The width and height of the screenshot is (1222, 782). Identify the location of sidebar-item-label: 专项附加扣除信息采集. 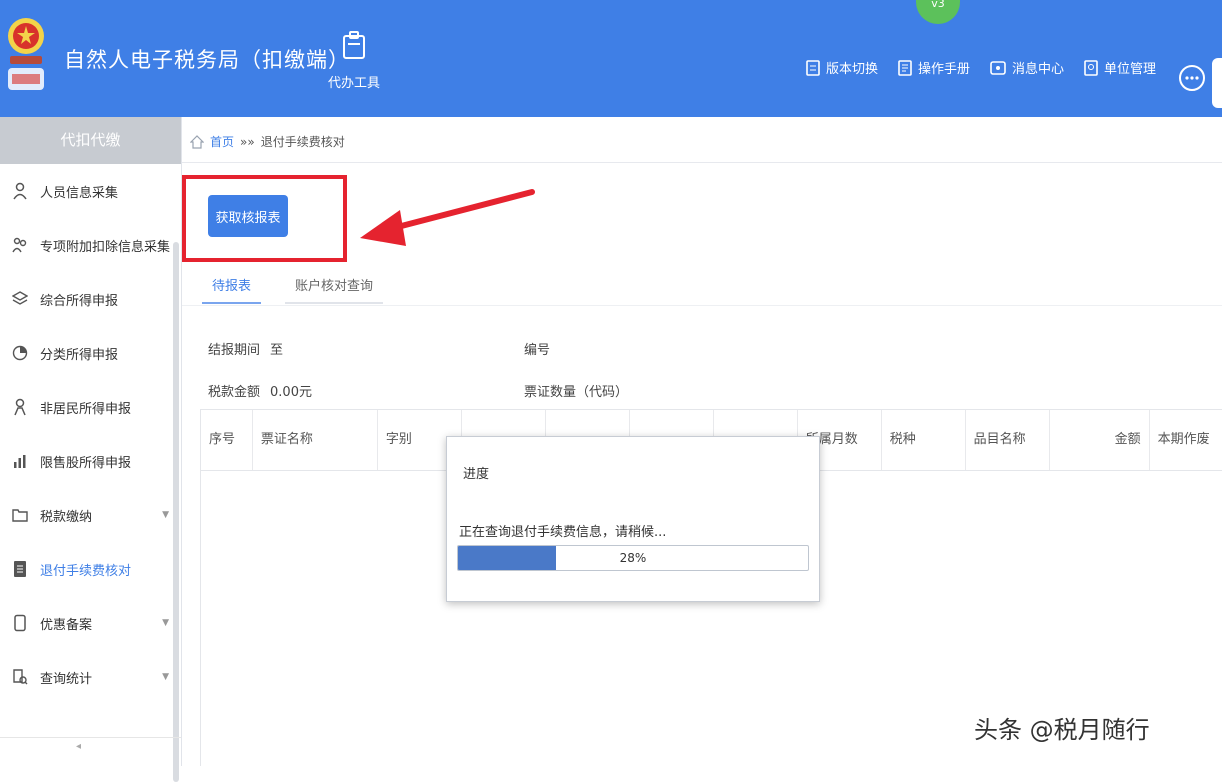
(105, 247).